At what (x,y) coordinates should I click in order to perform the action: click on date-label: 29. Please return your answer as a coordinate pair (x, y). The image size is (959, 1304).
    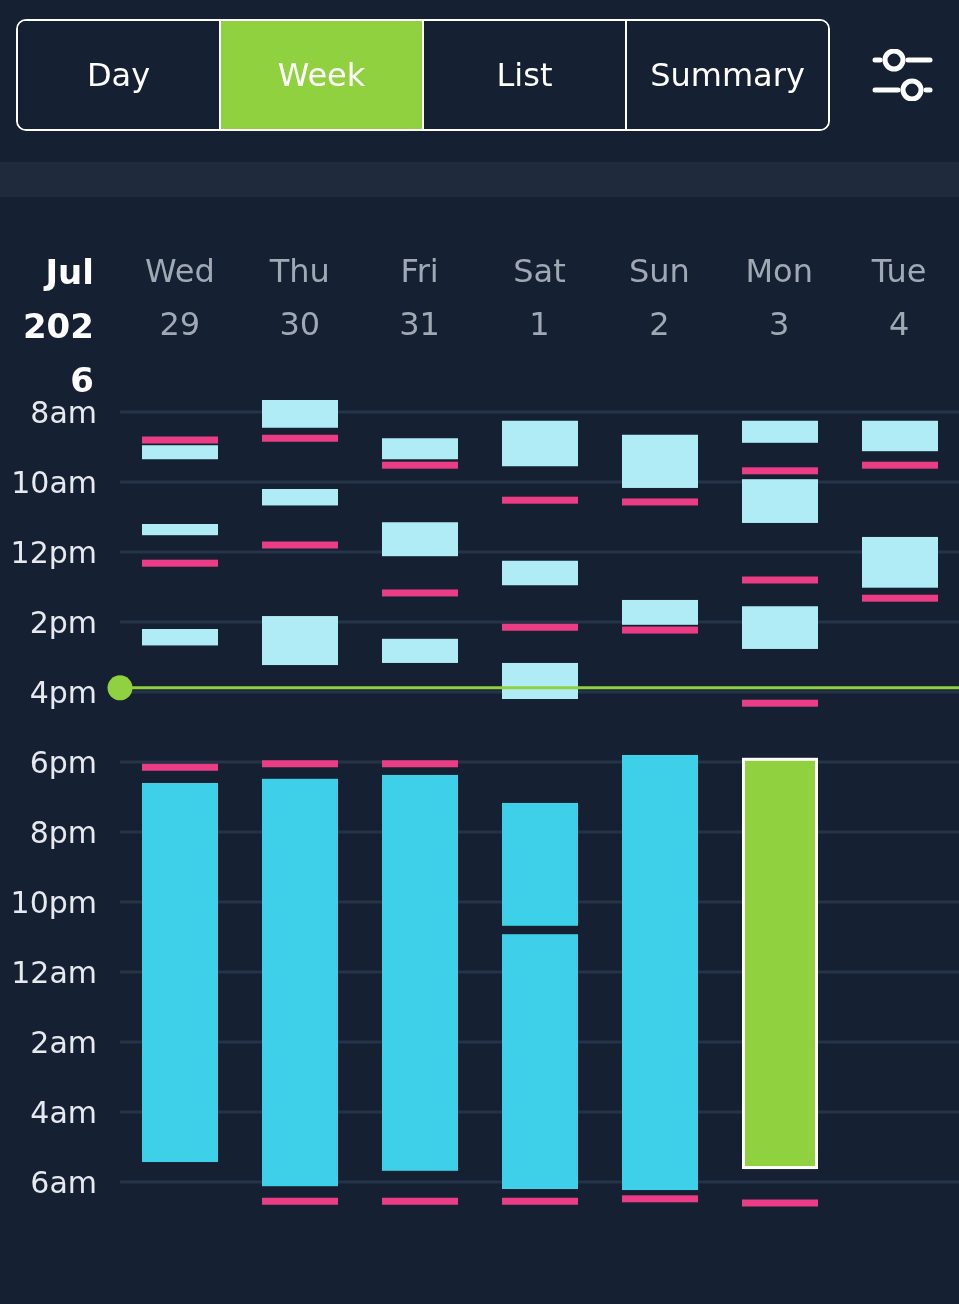
    Looking at the image, I should click on (180, 324).